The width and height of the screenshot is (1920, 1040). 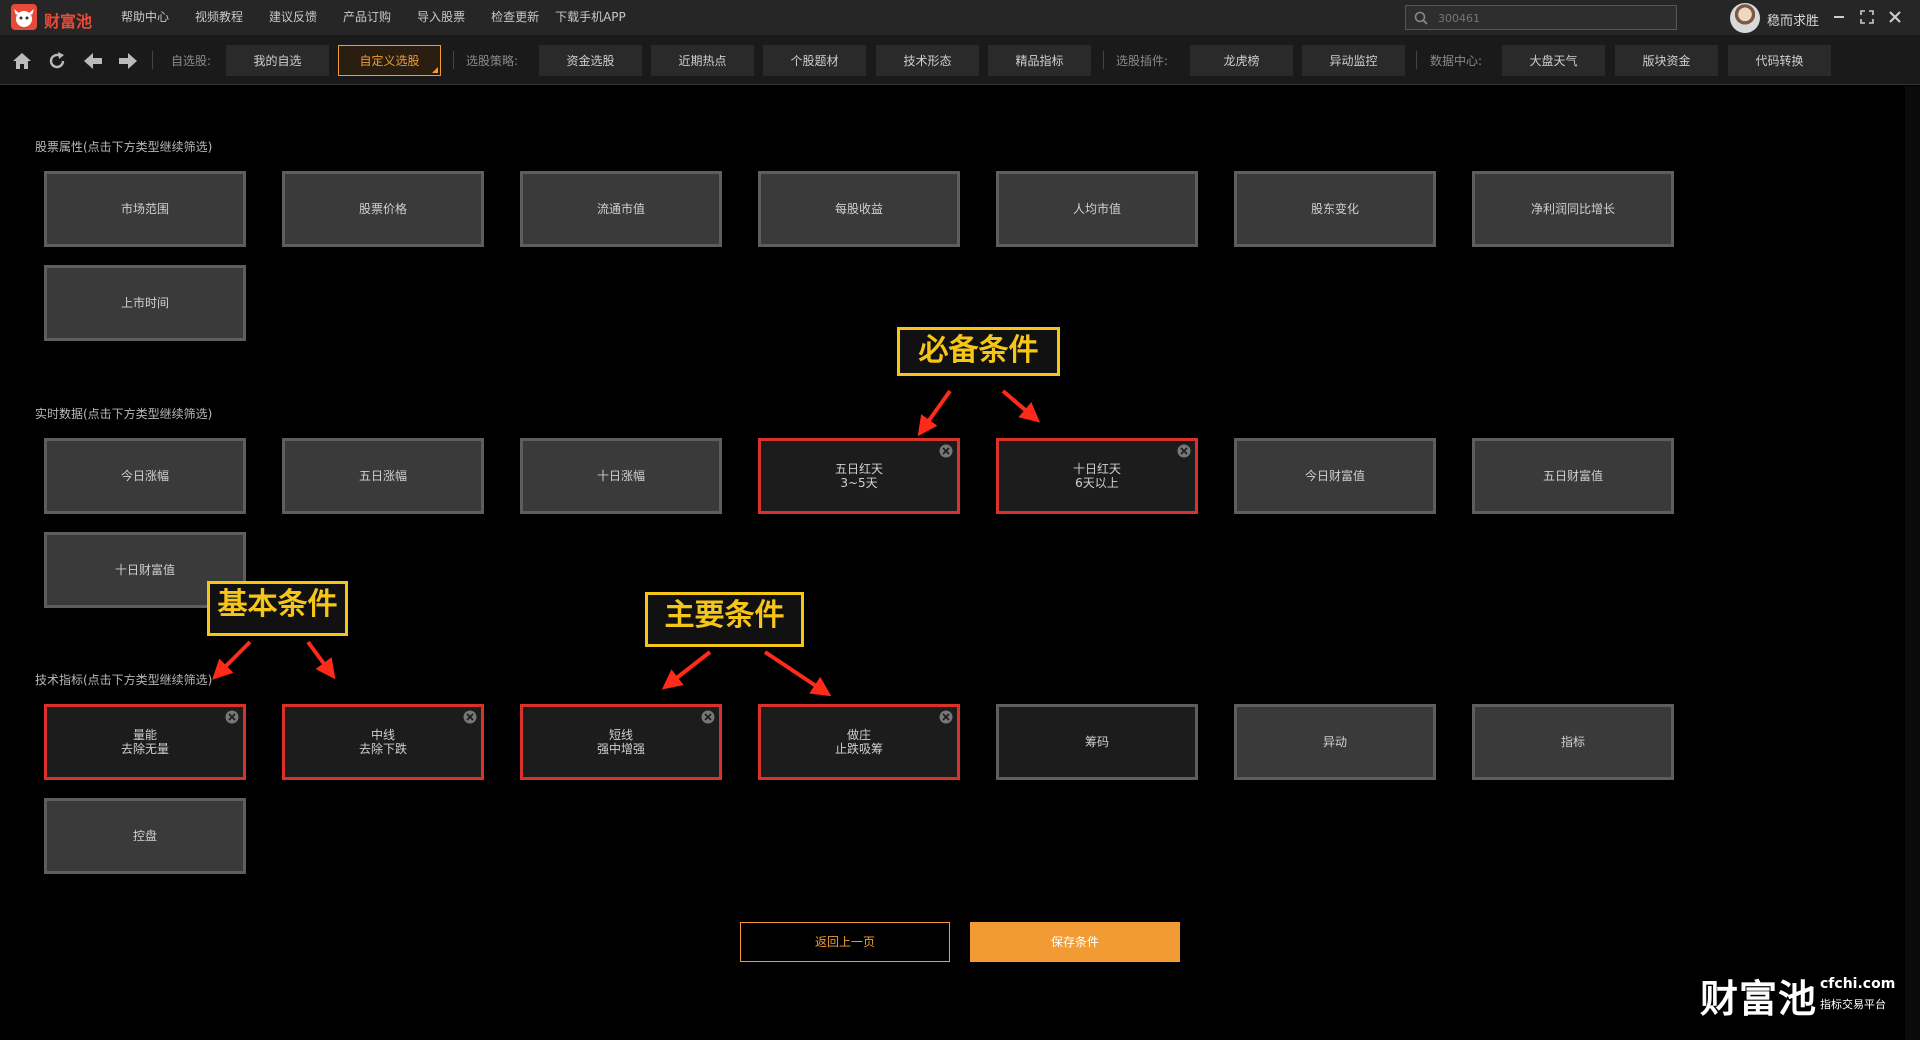 I want to click on refresh-icon, so click(x=57, y=61).